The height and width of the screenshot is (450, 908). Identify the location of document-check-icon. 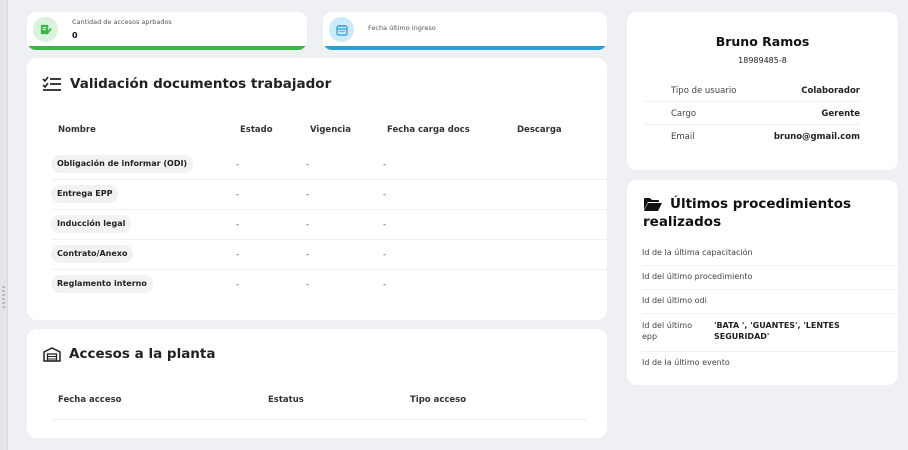
(46, 29).